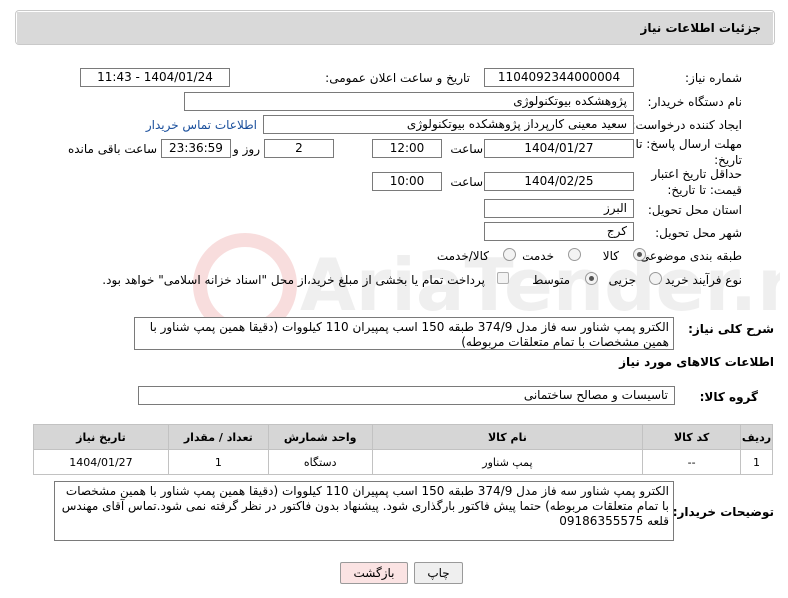 This screenshot has width=788, height=598. What do you see at coordinates (756, 462) in the screenshot?
I see `cell-row: 1` at bounding box center [756, 462].